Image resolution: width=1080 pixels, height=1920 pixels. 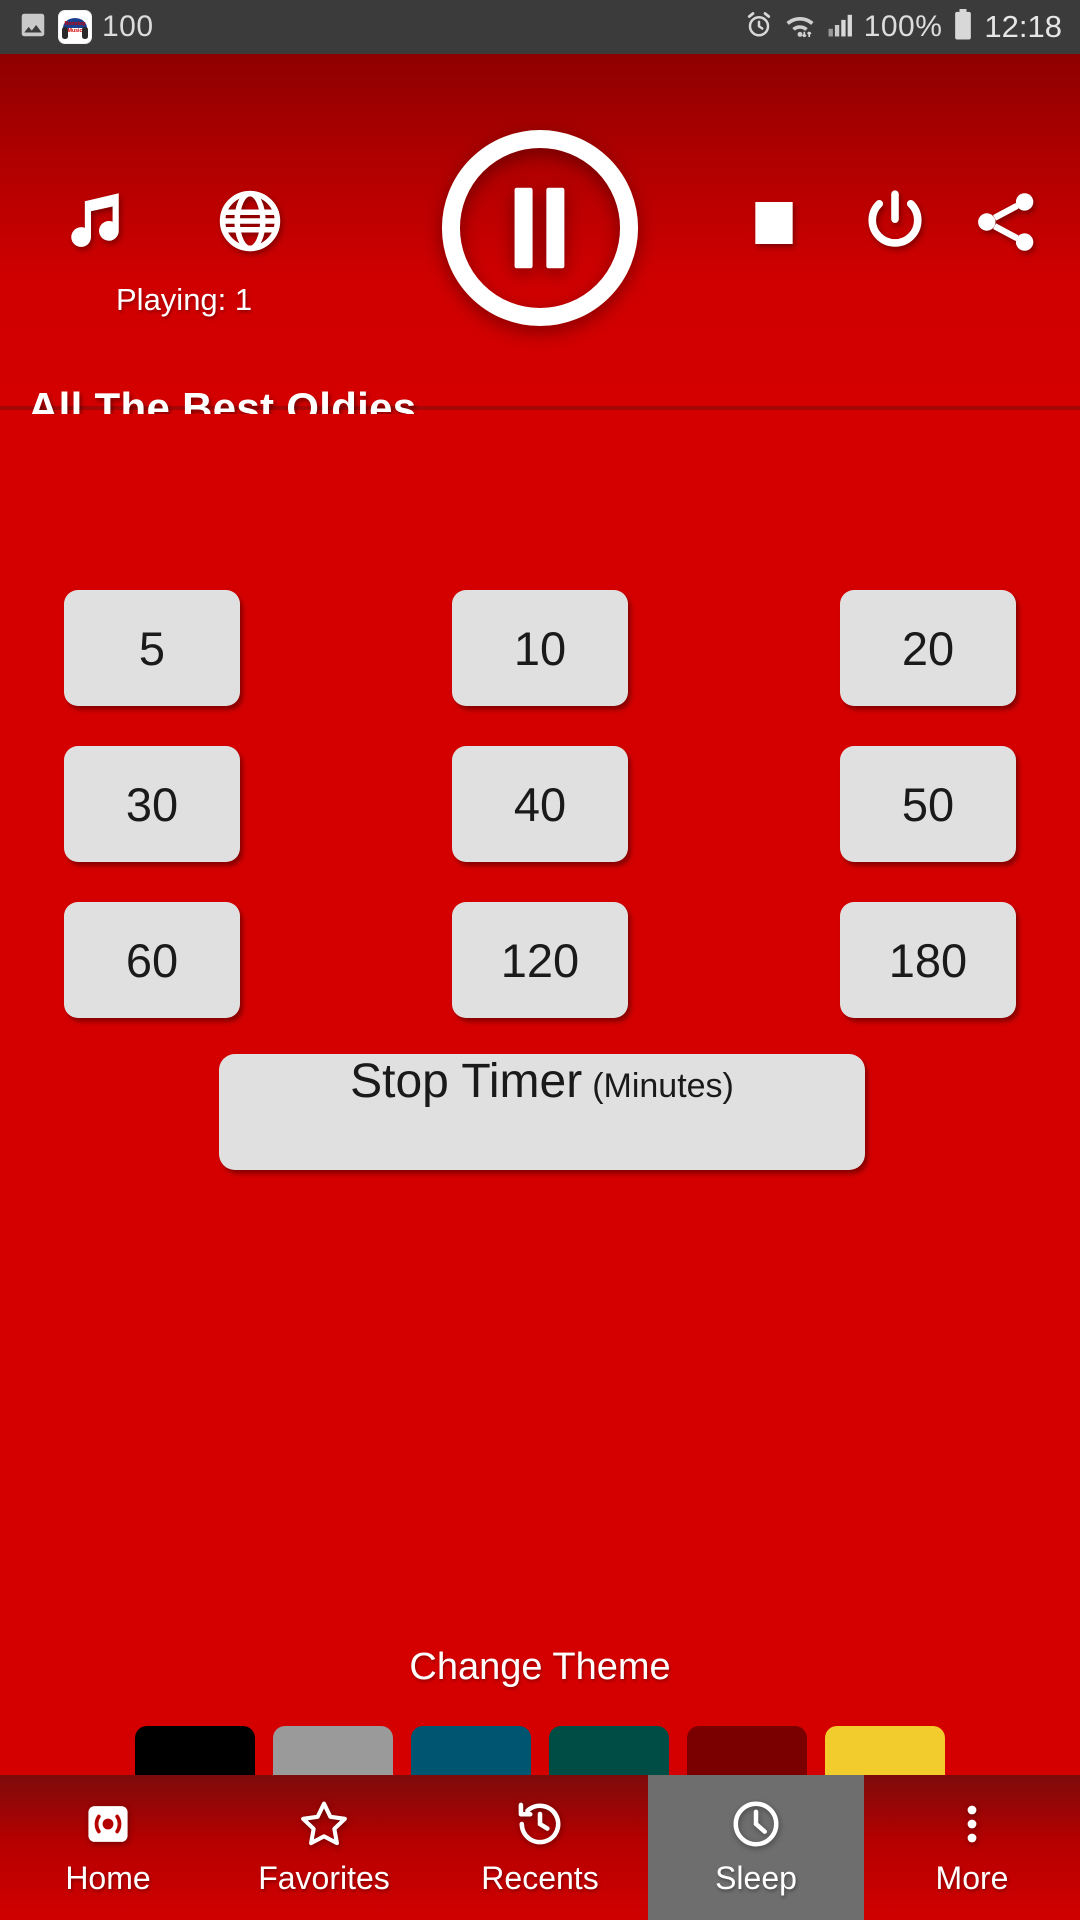 I want to click on share-icon, so click(x=1006, y=222).